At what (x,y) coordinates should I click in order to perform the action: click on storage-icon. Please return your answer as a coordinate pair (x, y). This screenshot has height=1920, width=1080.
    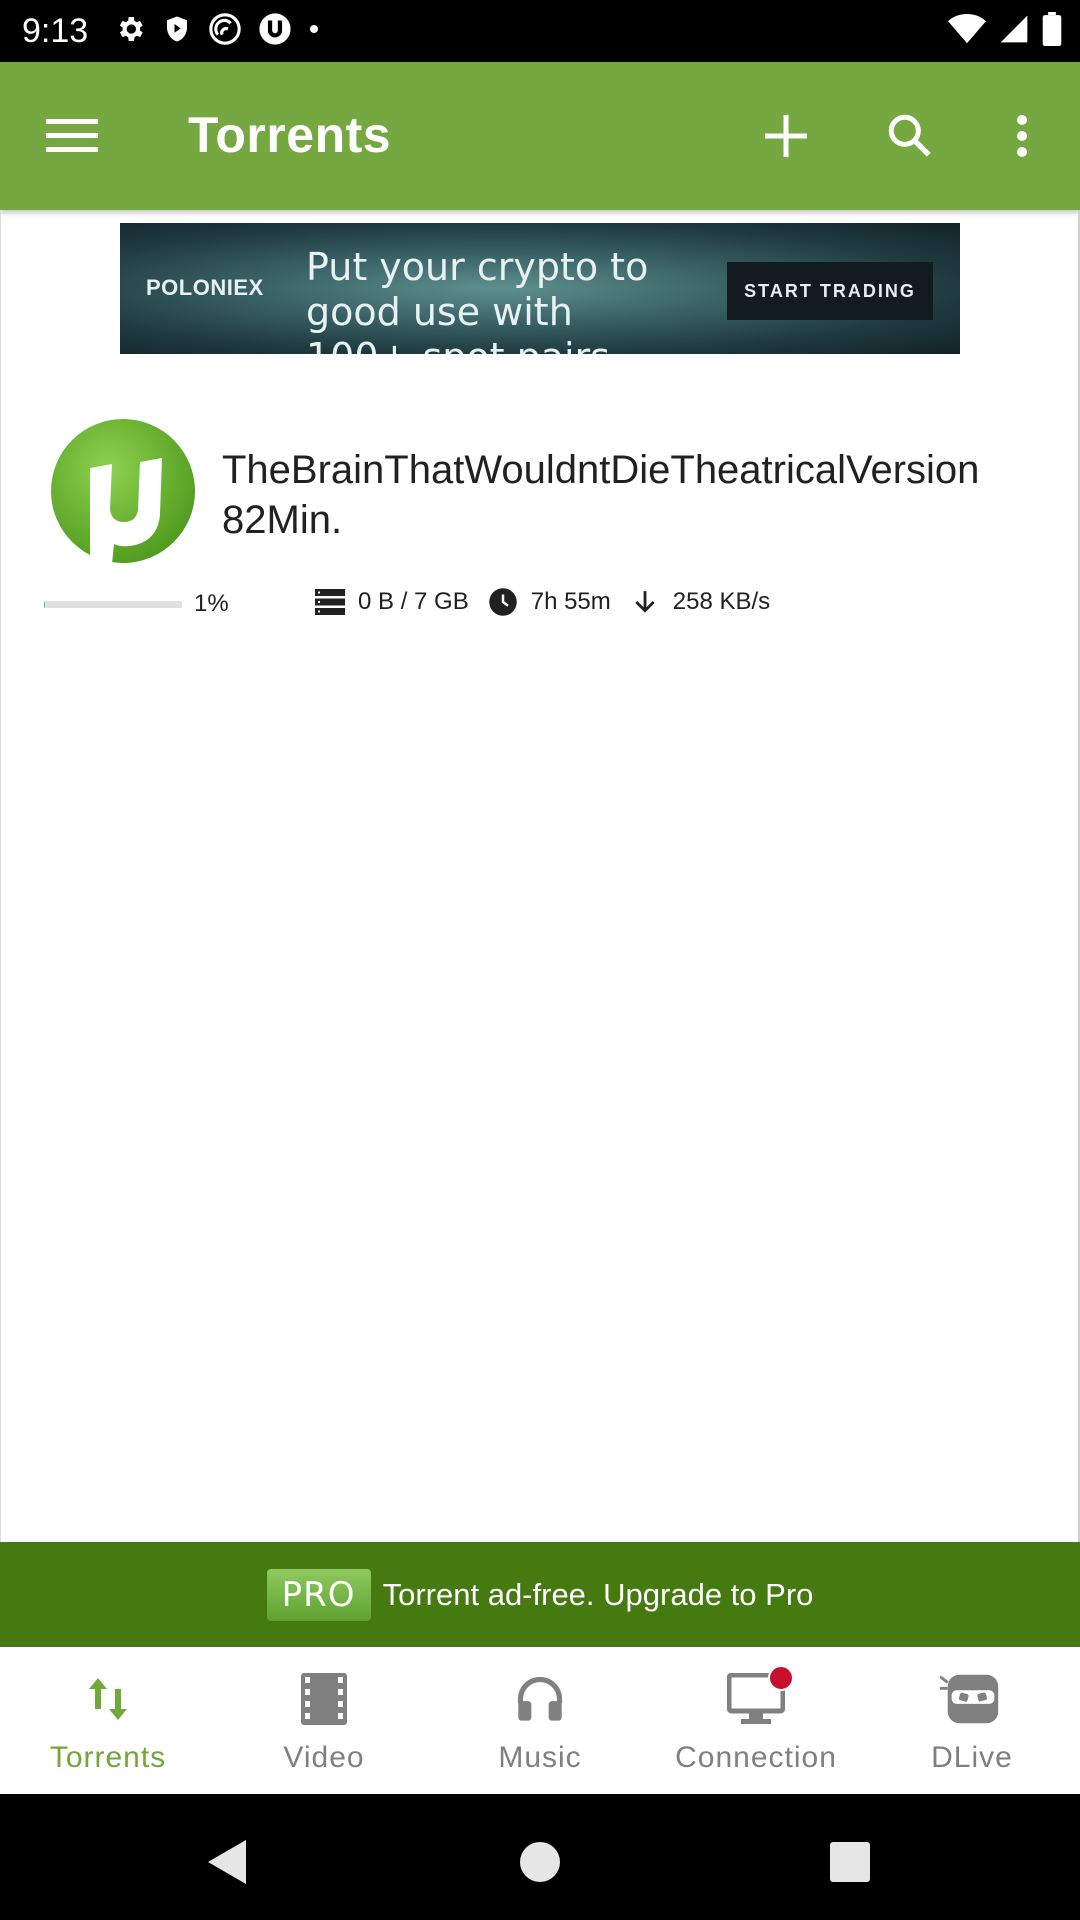
    Looking at the image, I should click on (330, 602).